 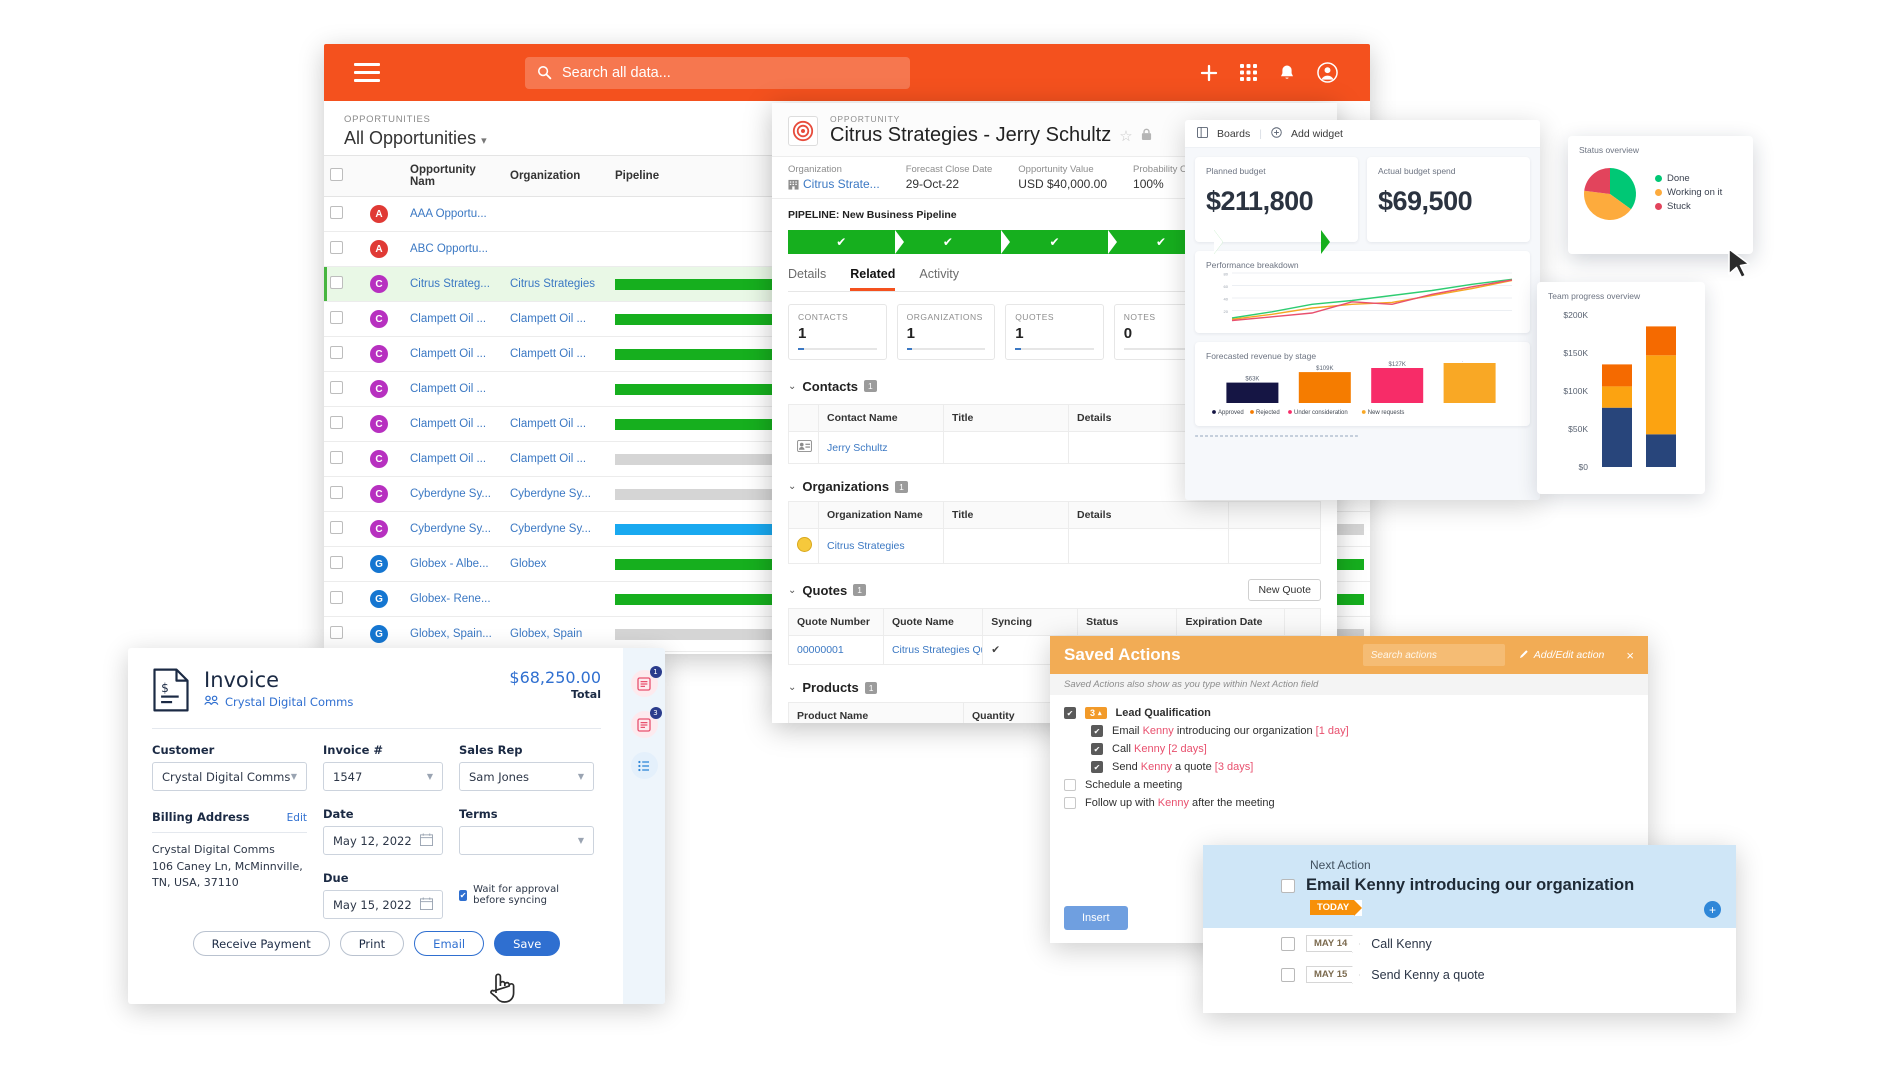 I want to click on saved-action-item: Schedule a meeting, so click(x=1349, y=785).